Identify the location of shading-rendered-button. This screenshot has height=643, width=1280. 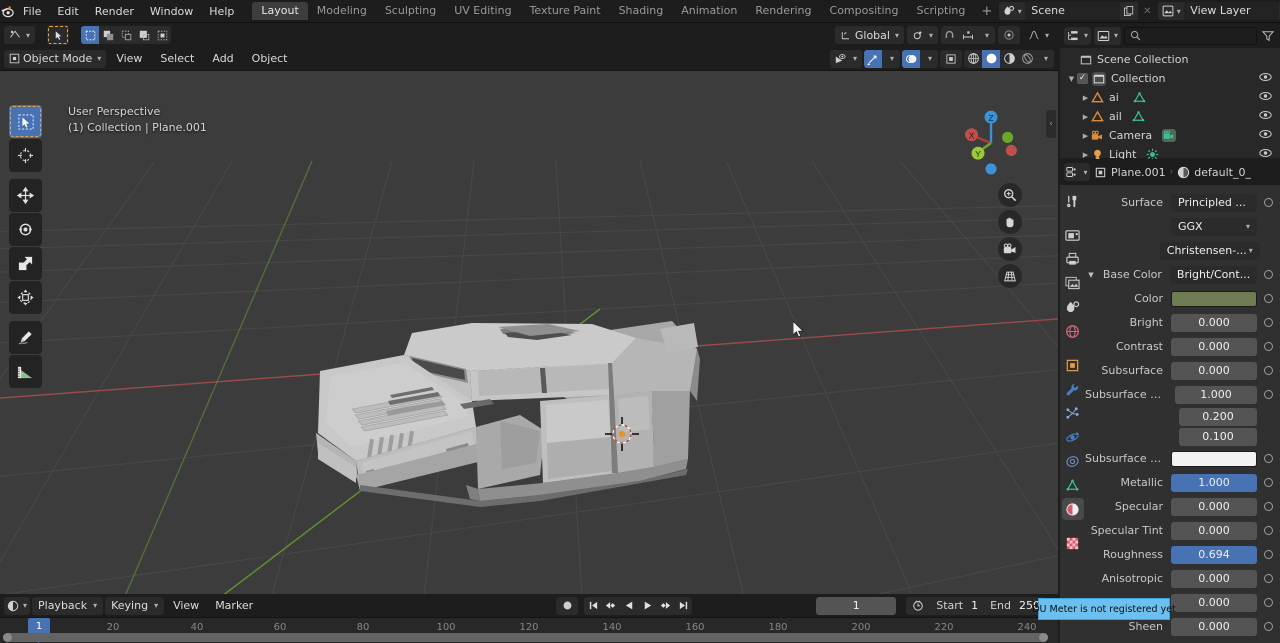
(1027, 59).